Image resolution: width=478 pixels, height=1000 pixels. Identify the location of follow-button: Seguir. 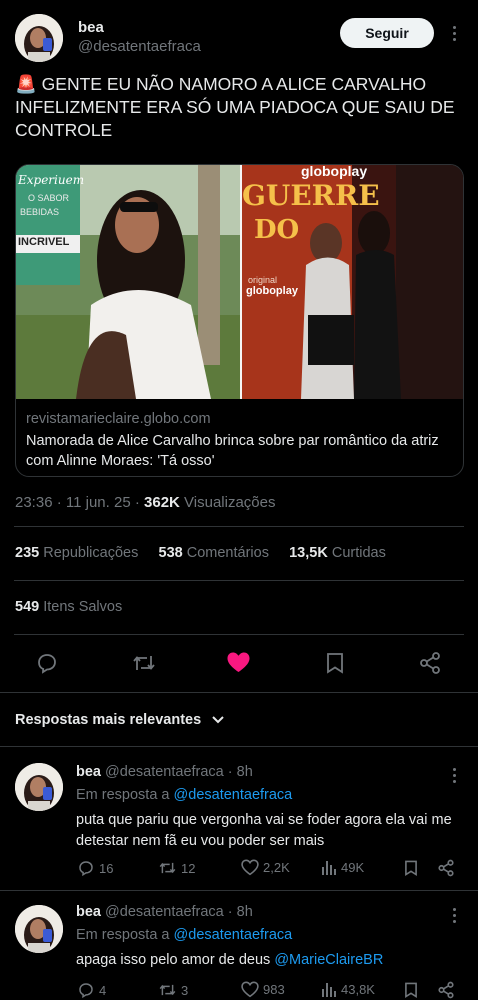
(387, 33).